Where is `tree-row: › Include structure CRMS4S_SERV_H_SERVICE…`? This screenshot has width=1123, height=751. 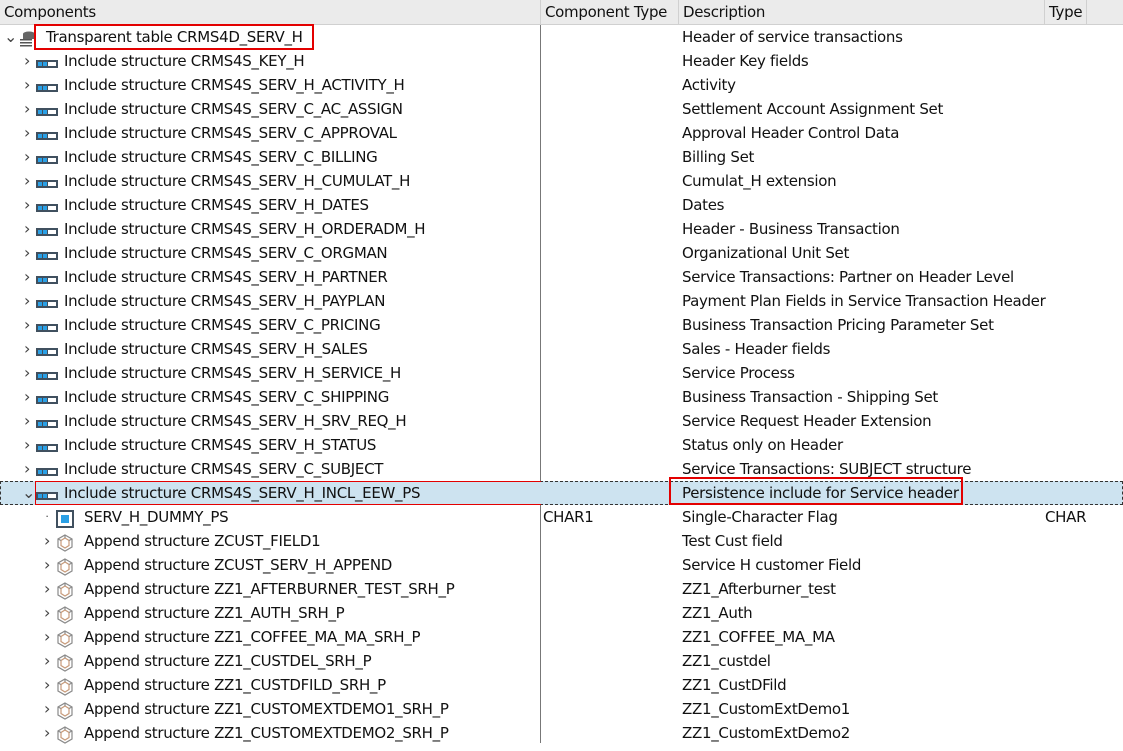
tree-row: › Include structure CRMS4S_SERV_H_SERVICE… is located at coordinates (561, 373).